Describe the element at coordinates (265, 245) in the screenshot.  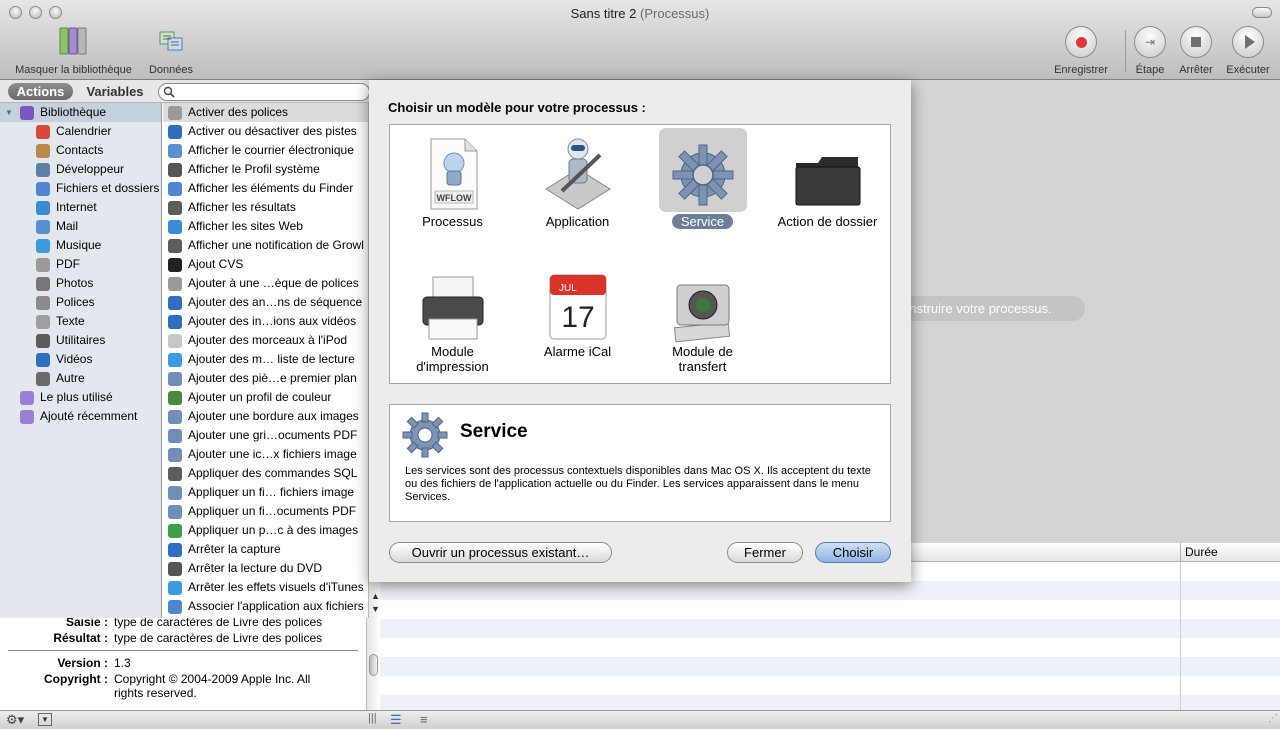
I see `list-item: Afficher une notification de Growl` at that location.